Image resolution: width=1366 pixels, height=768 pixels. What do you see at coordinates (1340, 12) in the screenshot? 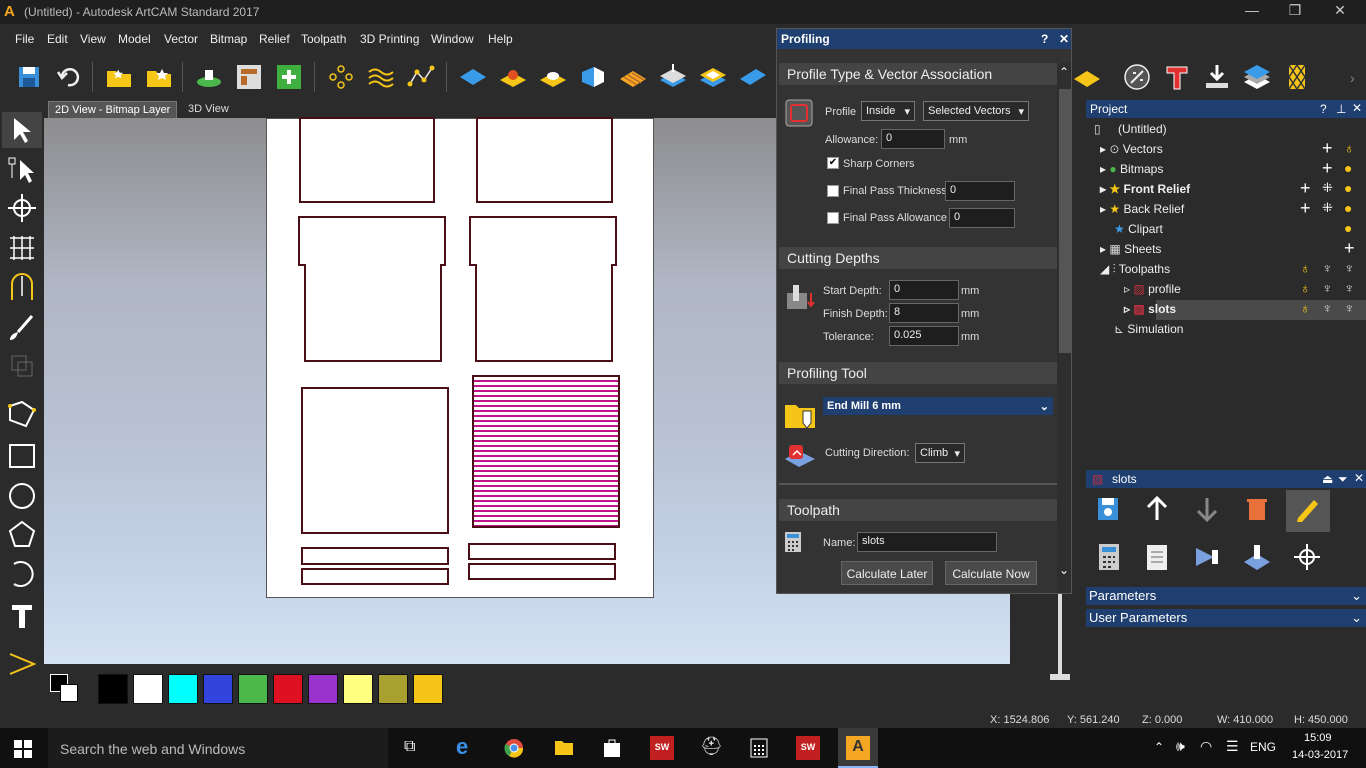
I see `close-button: ✕` at bounding box center [1340, 12].